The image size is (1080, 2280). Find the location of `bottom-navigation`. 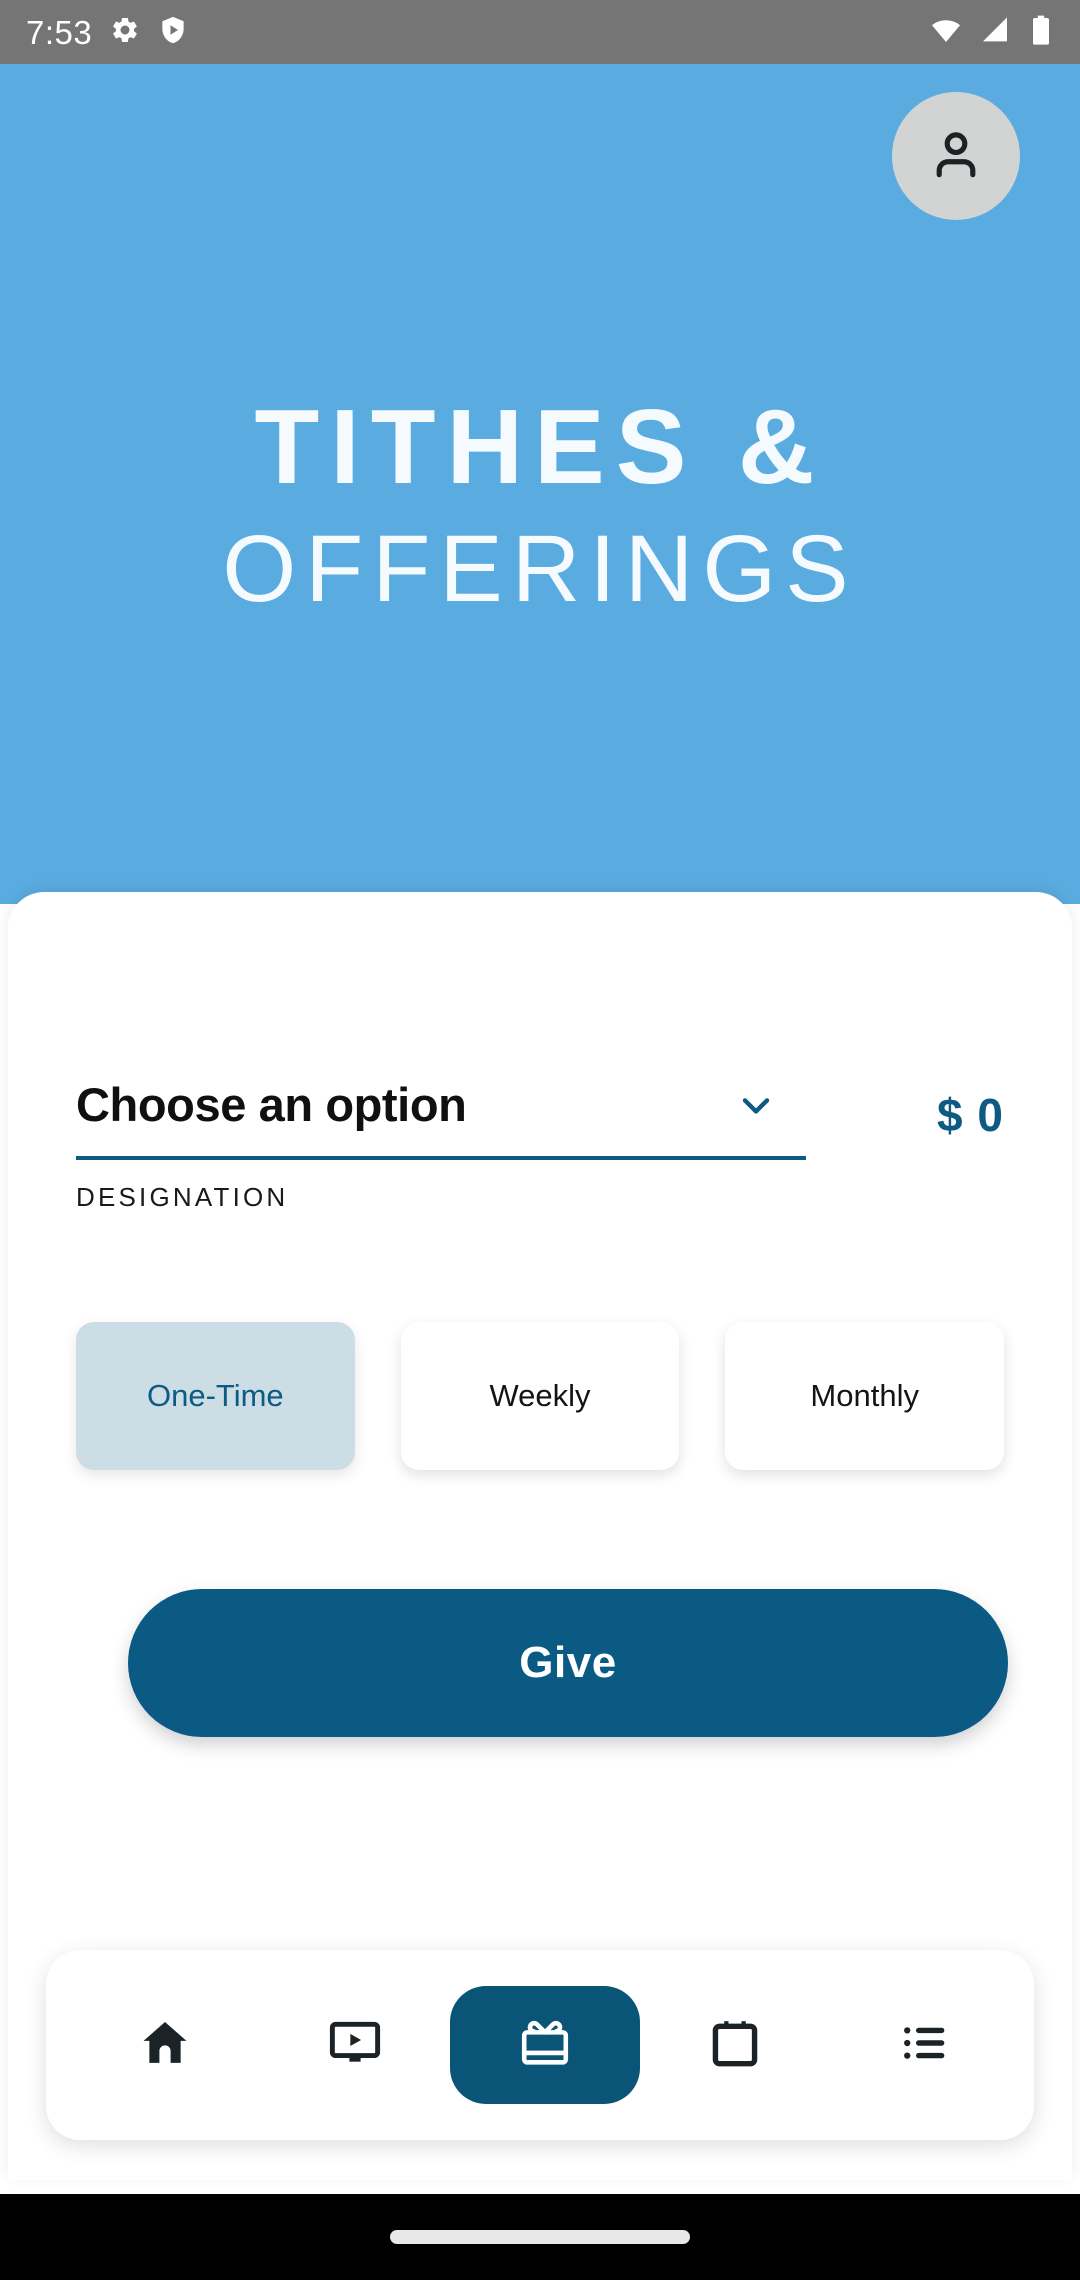

bottom-navigation is located at coordinates (540, 2045).